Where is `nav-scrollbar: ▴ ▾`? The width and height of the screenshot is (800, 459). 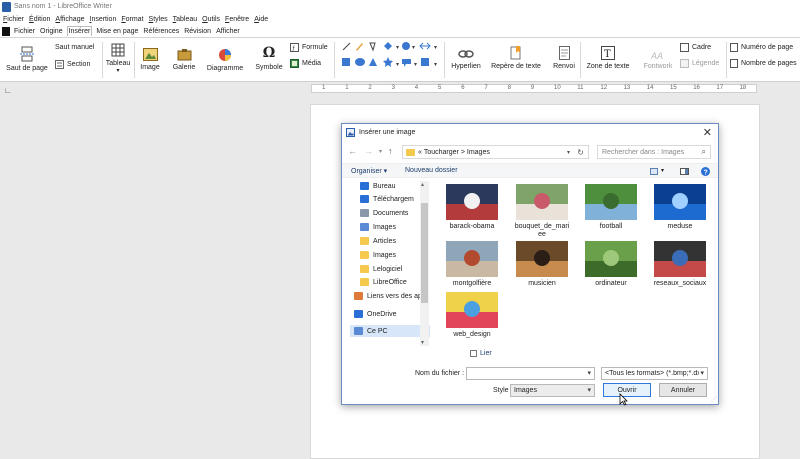
nav-scrollbar: ▴ ▾ is located at coordinates (424, 263).